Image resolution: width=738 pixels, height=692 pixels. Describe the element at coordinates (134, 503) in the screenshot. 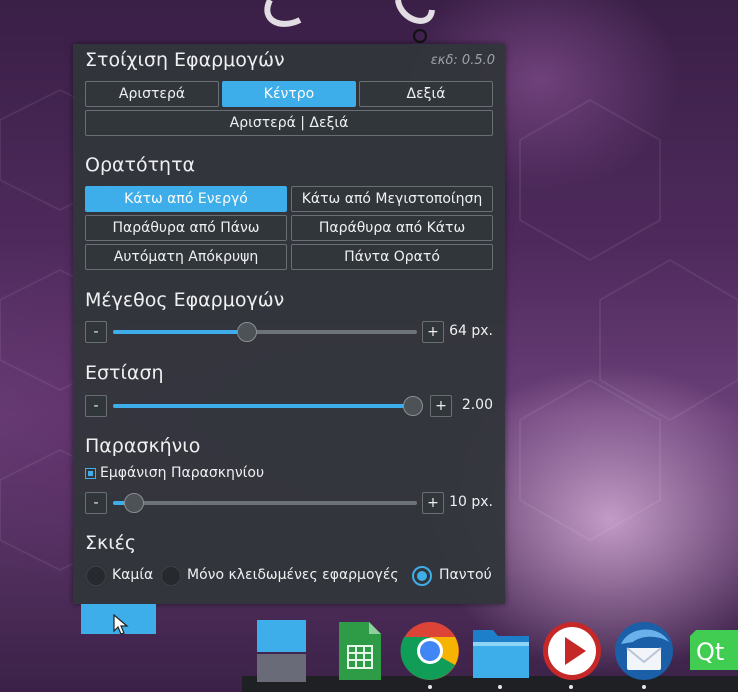

I see `background-slider-handle` at that location.